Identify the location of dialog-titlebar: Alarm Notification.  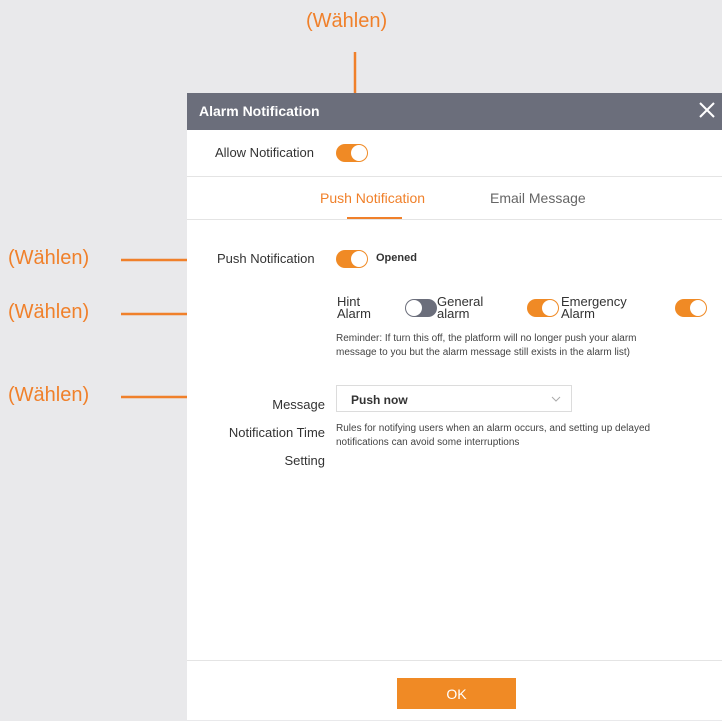
(454, 111).